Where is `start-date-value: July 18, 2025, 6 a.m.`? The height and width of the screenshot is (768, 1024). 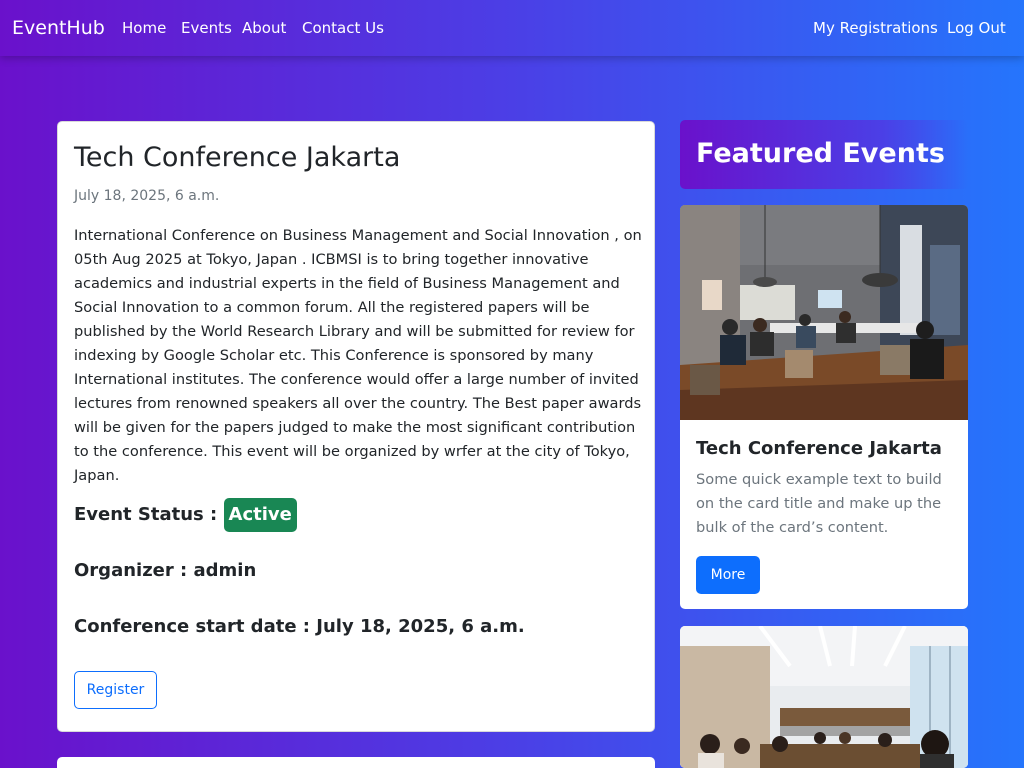 start-date-value: July 18, 2025, 6 a.m. is located at coordinates (420, 626).